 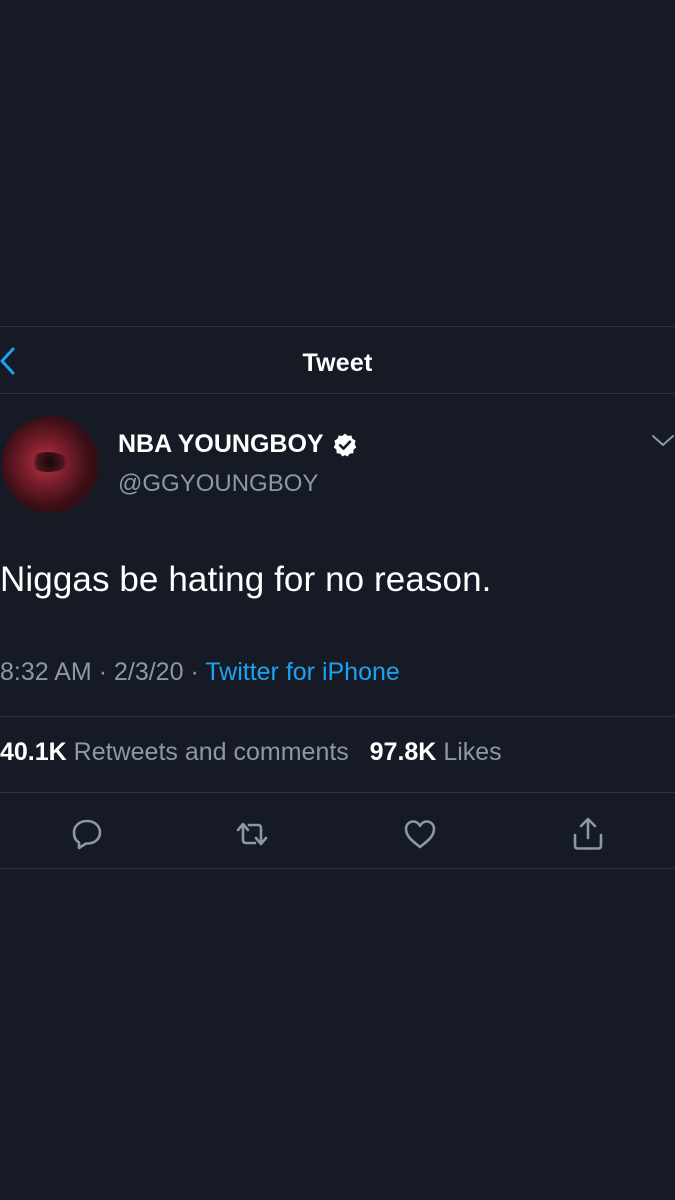 I want to click on reply-icon, so click(x=87, y=834).